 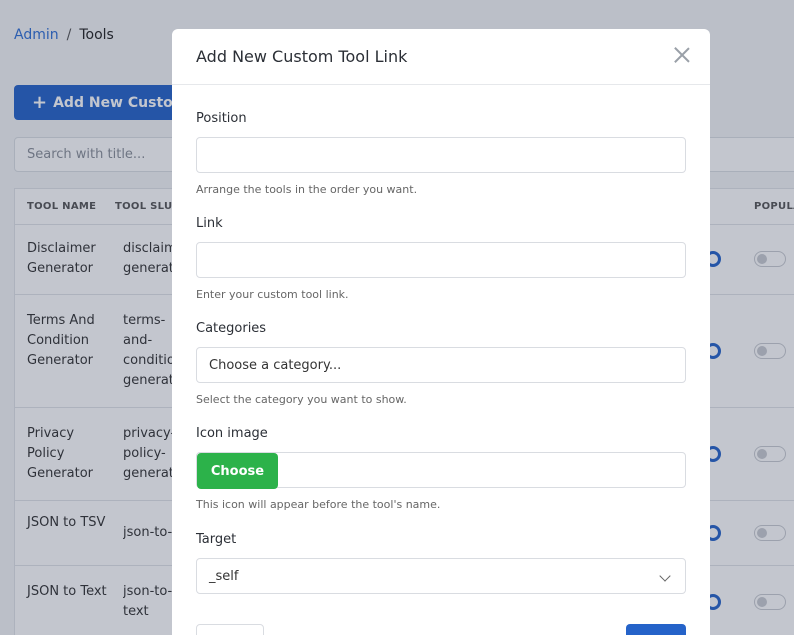 What do you see at coordinates (441, 576) in the screenshot?
I see `target-select: _self` at bounding box center [441, 576].